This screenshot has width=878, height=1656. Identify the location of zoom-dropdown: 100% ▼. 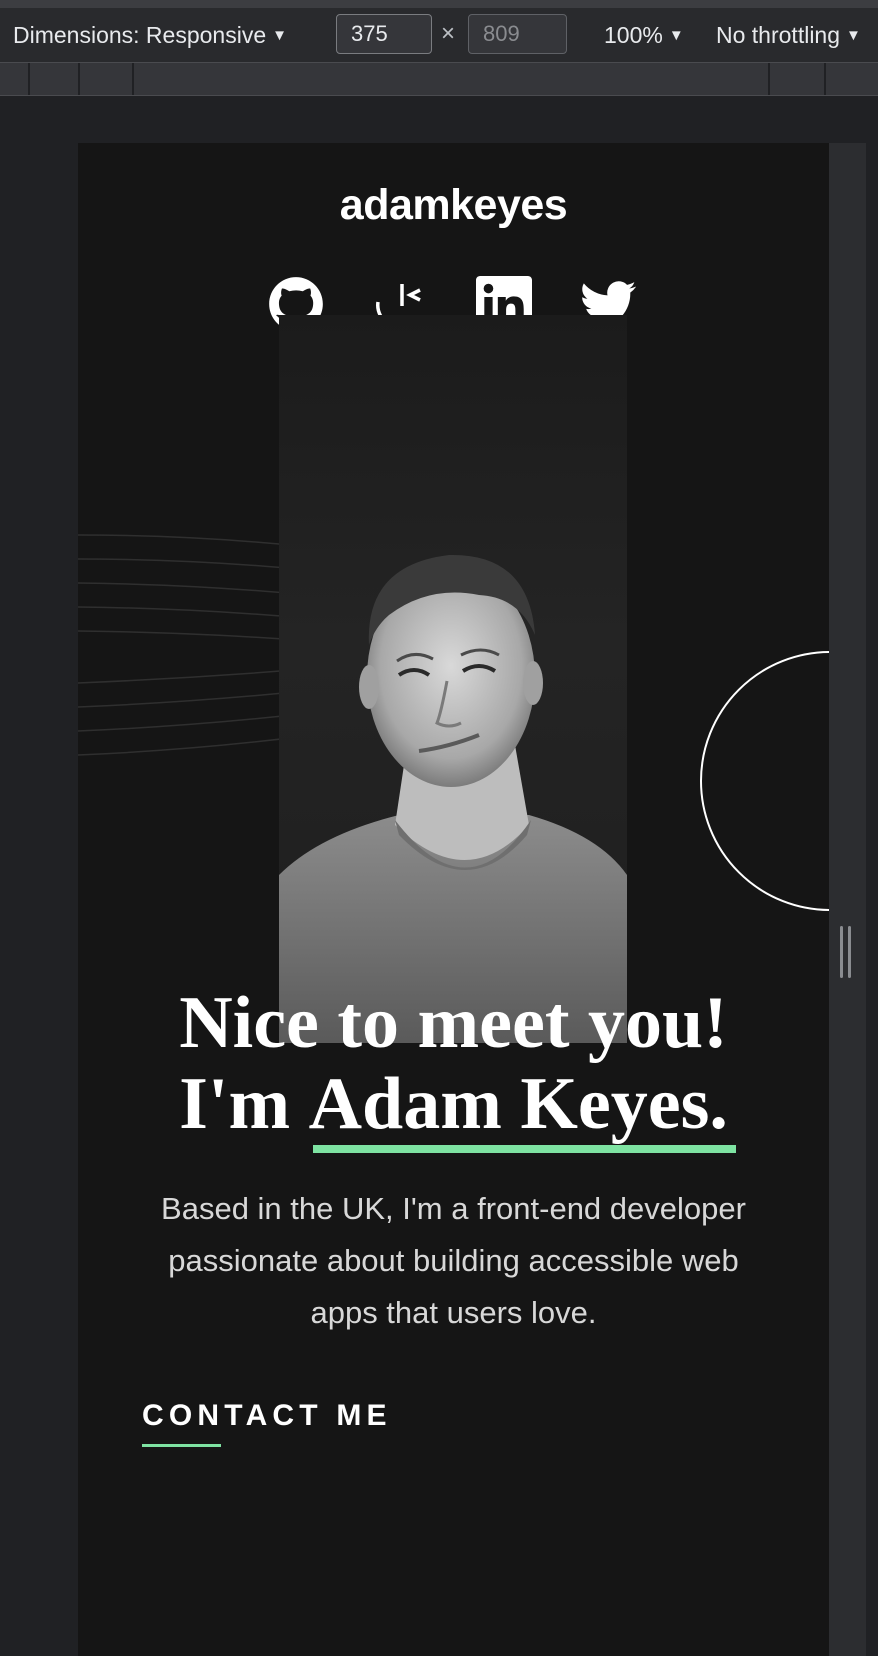
(644, 35).